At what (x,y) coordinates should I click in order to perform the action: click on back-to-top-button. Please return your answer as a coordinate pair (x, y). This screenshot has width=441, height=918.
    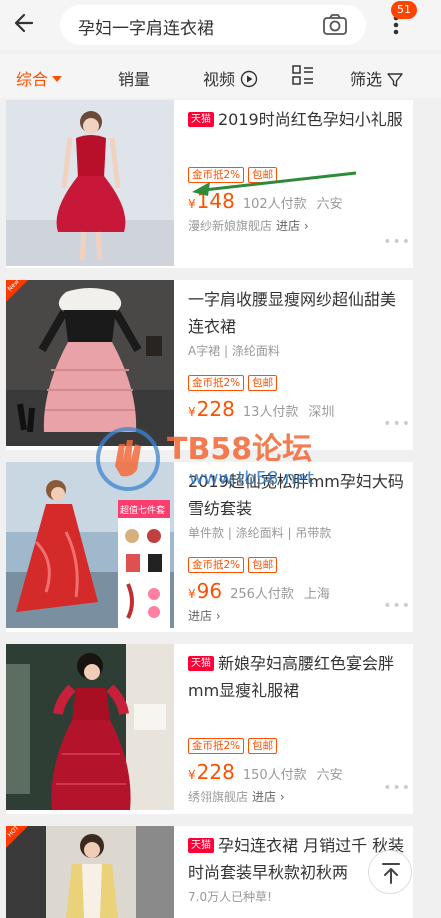
    Looking at the image, I should click on (390, 872).